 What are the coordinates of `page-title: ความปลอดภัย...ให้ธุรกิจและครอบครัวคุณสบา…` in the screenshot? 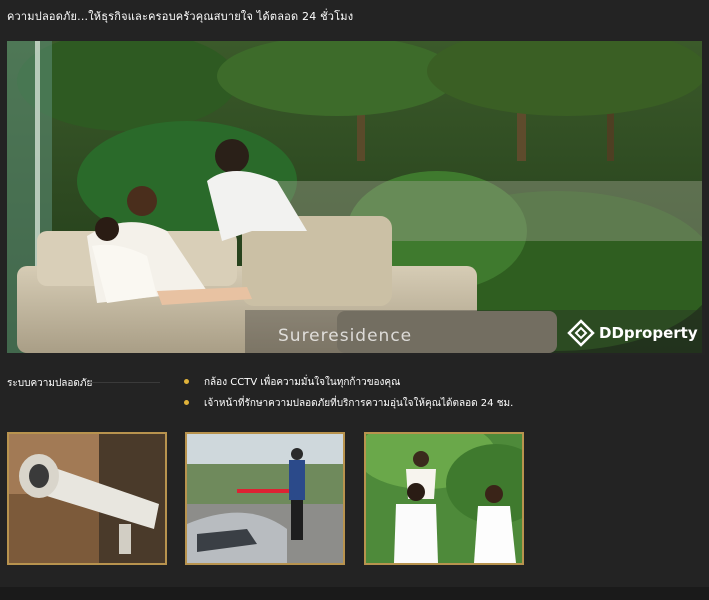 It's located at (180, 16).